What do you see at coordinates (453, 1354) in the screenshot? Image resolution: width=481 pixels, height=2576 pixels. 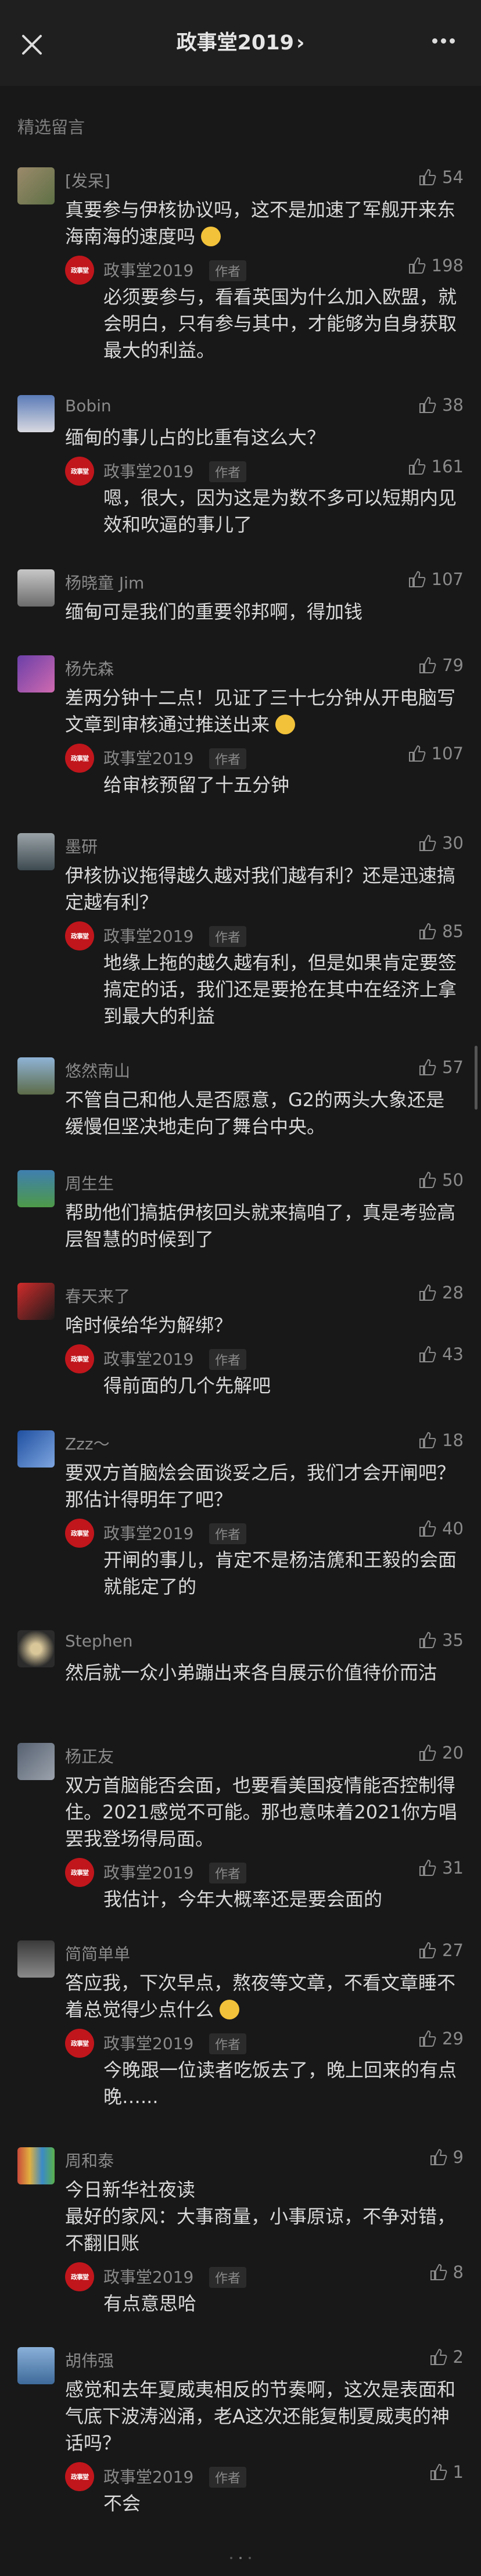 I see `reply-like-count: 43` at bounding box center [453, 1354].